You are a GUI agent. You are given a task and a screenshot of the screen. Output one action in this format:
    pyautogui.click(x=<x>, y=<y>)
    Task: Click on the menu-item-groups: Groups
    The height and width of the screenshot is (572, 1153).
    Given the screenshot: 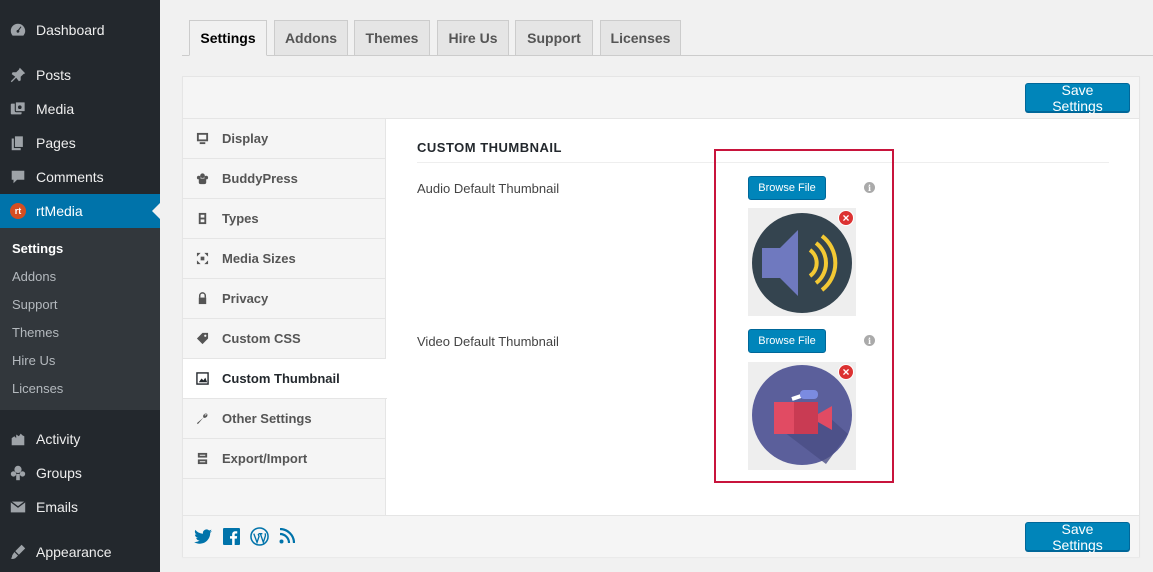 What is the action you would take?
    pyautogui.click(x=80, y=473)
    